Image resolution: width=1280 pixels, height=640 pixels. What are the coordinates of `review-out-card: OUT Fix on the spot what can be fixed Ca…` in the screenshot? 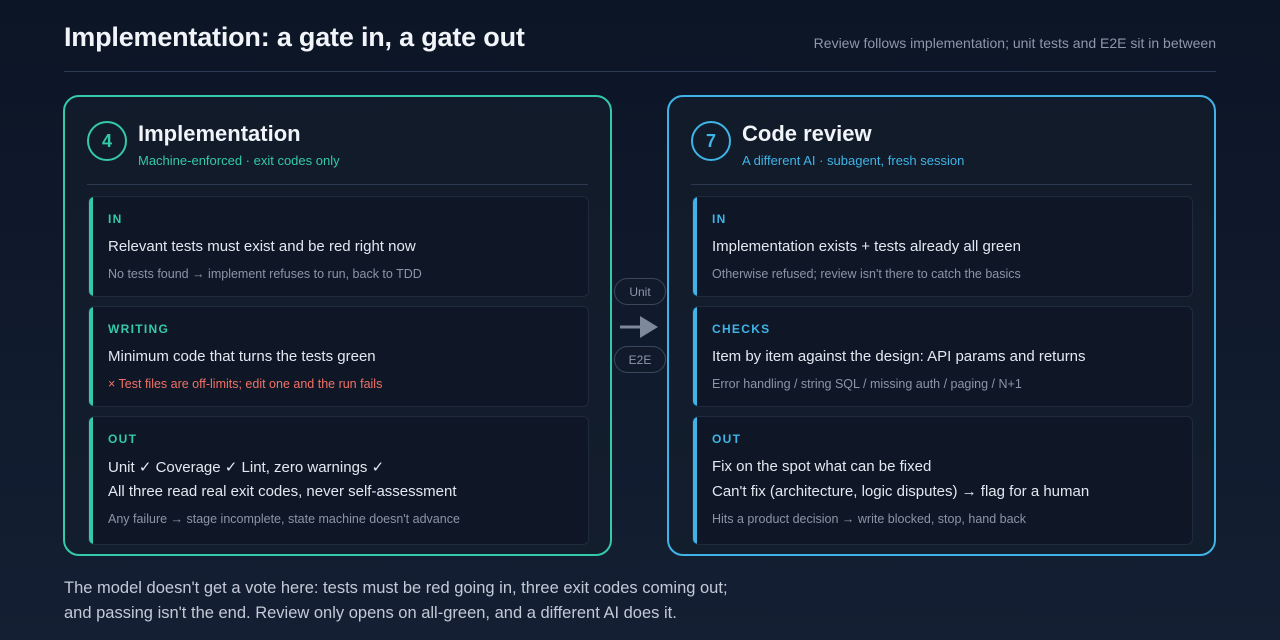 It's located at (942, 480).